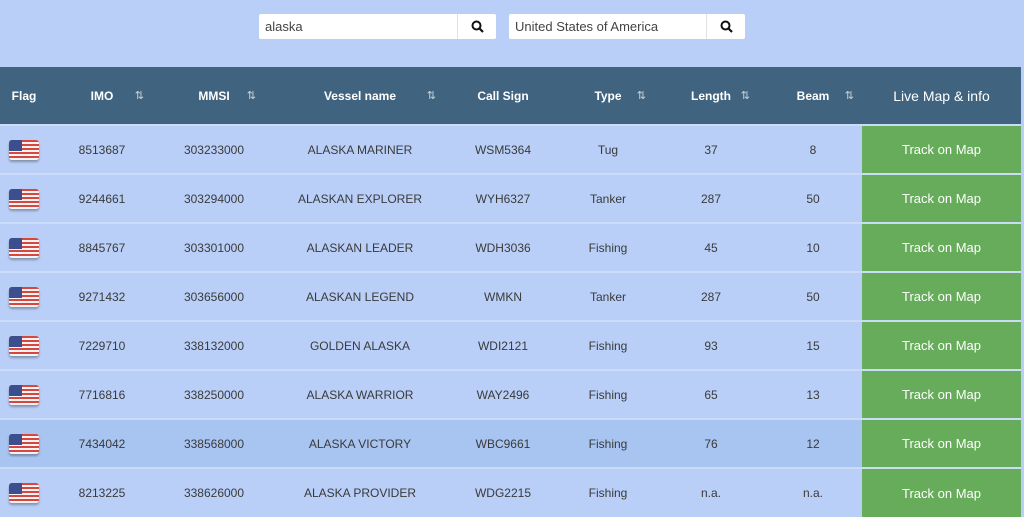 This screenshot has width=1024, height=517. Describe the element at coordinates (360, 493) in the screenshot. I see `vessel-name-cell: ALASKA PROVIDER` at that location.